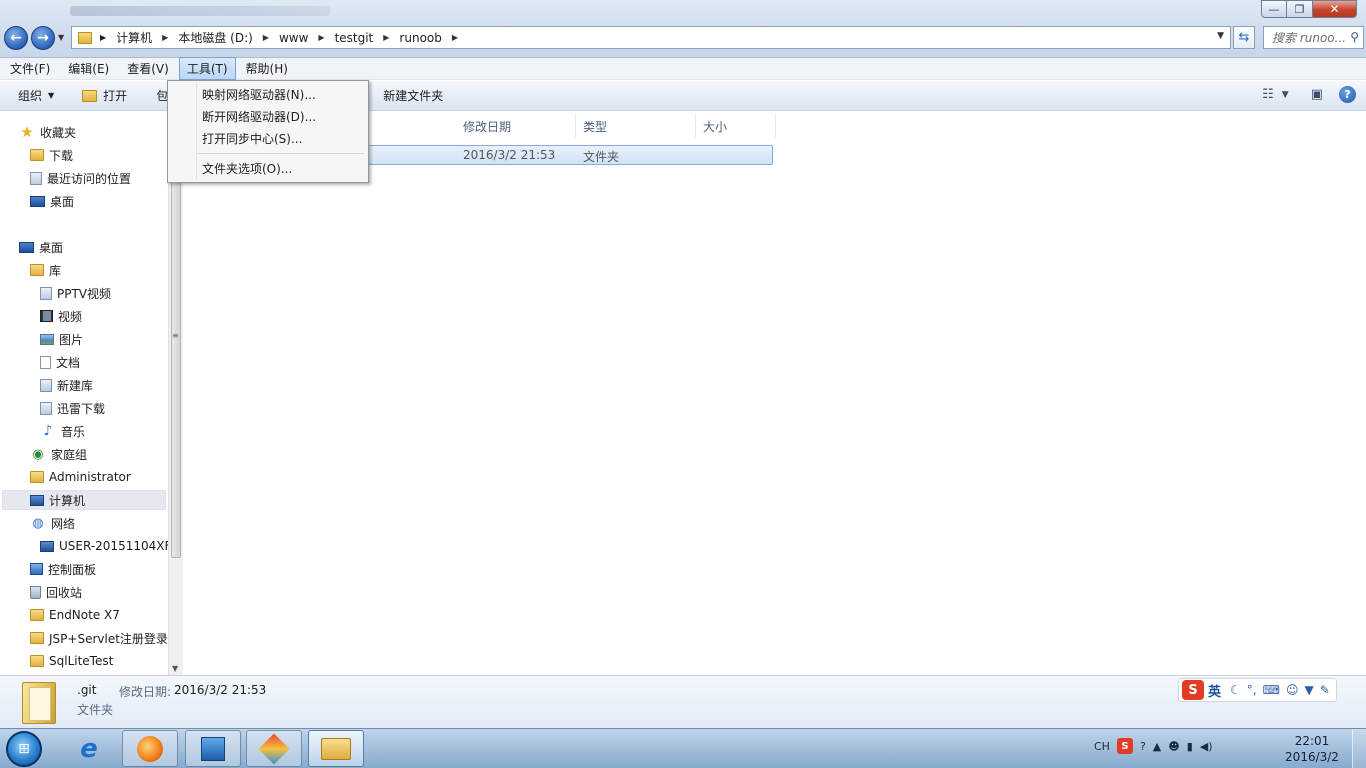  Describe the element at coordinates (51, 155) in the screenshot. I see `nav-item-downloads: 下载` at that location.